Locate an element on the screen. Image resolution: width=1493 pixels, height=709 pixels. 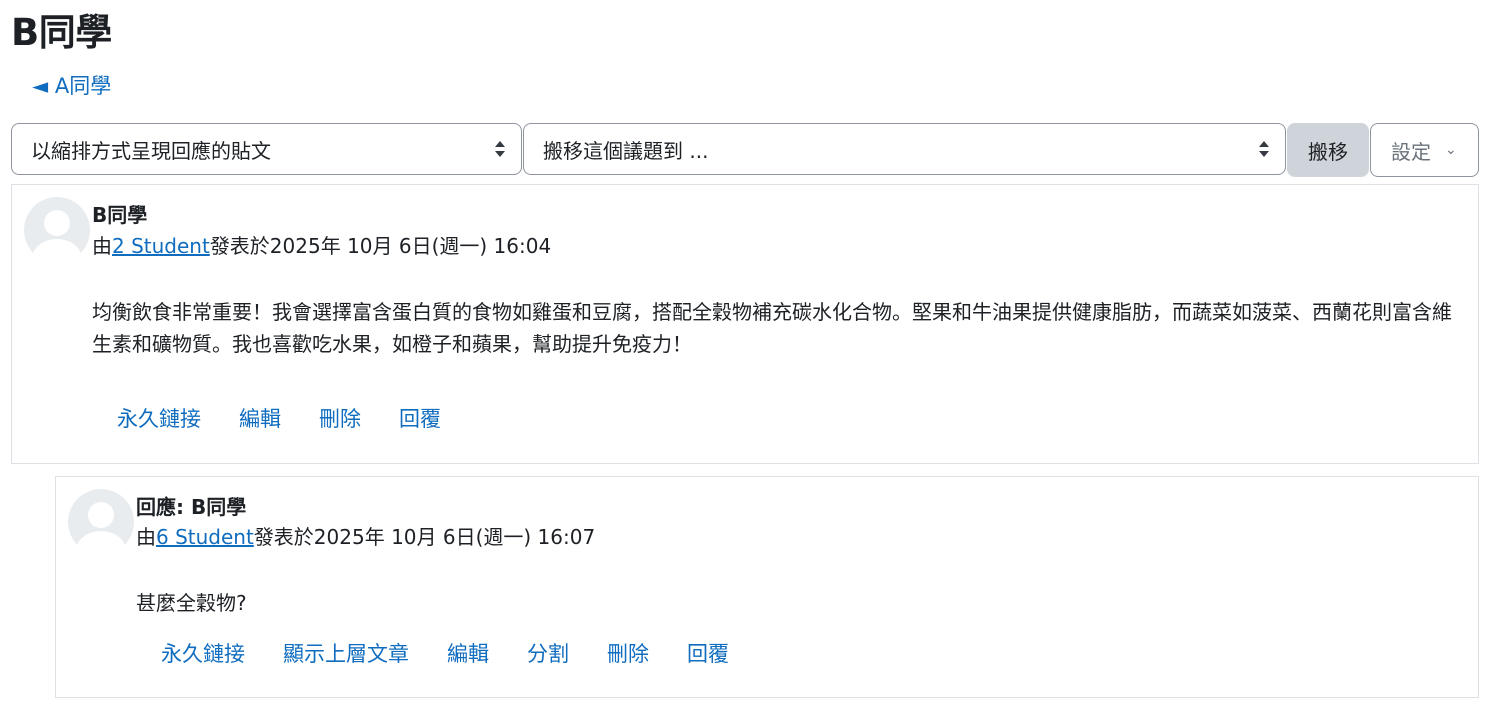
post-actions: 永久鏈接 編輯 刪除 回覆 is located at coordinates (298, 418).